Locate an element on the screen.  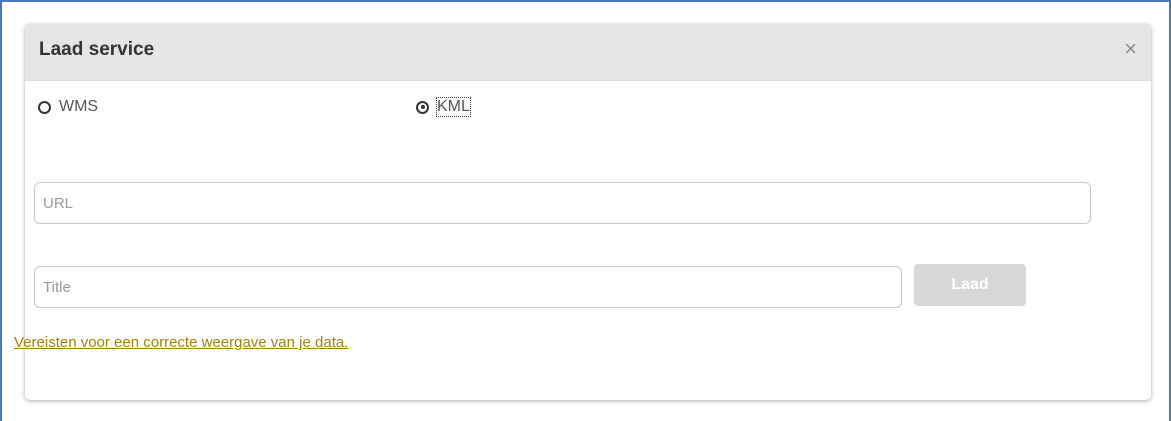
close-icon: × is located at coordinates (1130, 49).